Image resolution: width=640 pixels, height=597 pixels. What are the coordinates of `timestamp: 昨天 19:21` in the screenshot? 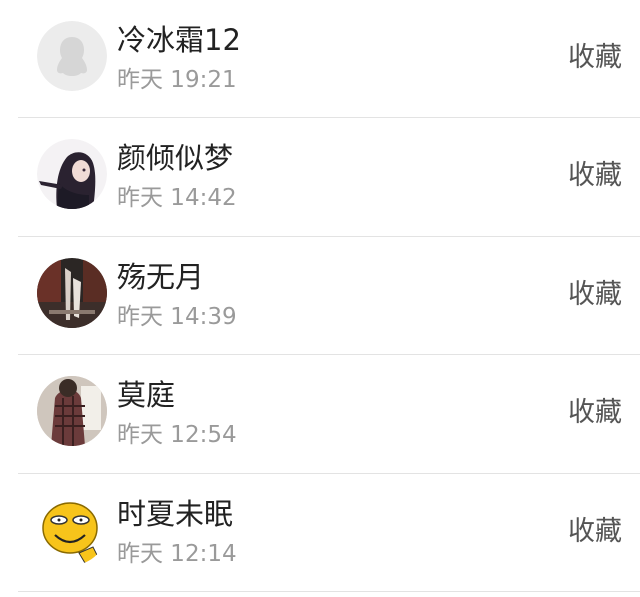 It's located at (177, 80).